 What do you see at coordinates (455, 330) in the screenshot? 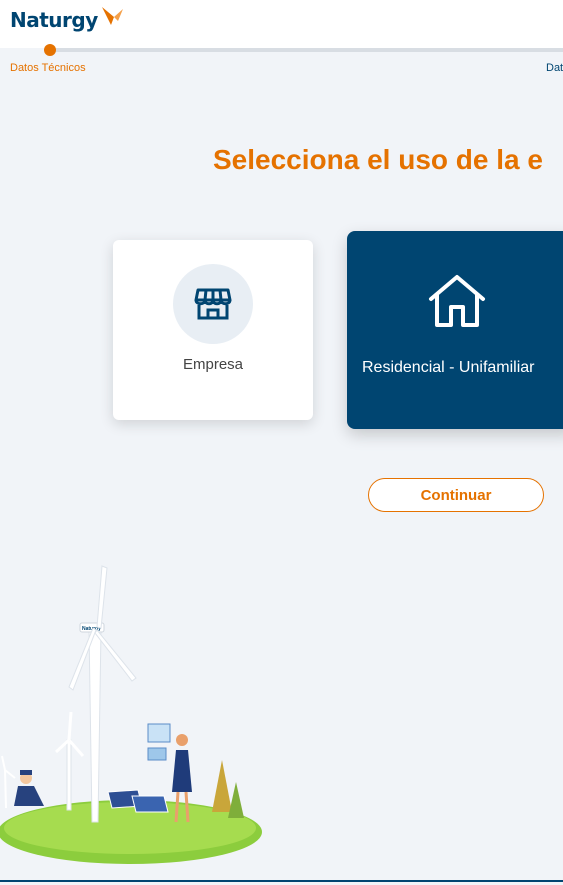
I see `option-card-residencial: Residencial - Unifamiliar` at bounding box center [455, 330].